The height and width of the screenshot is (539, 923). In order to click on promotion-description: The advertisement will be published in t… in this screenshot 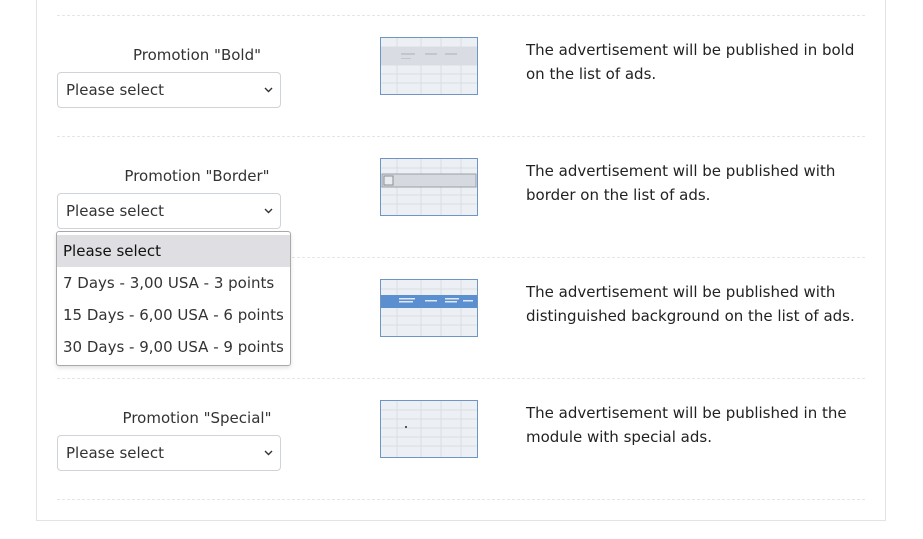, I will do `click(686, 425)`.